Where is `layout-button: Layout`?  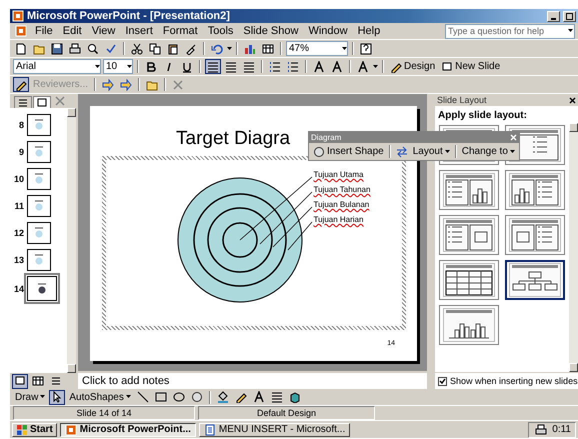
layout-button: Layout is located at coordinates (431, 151).